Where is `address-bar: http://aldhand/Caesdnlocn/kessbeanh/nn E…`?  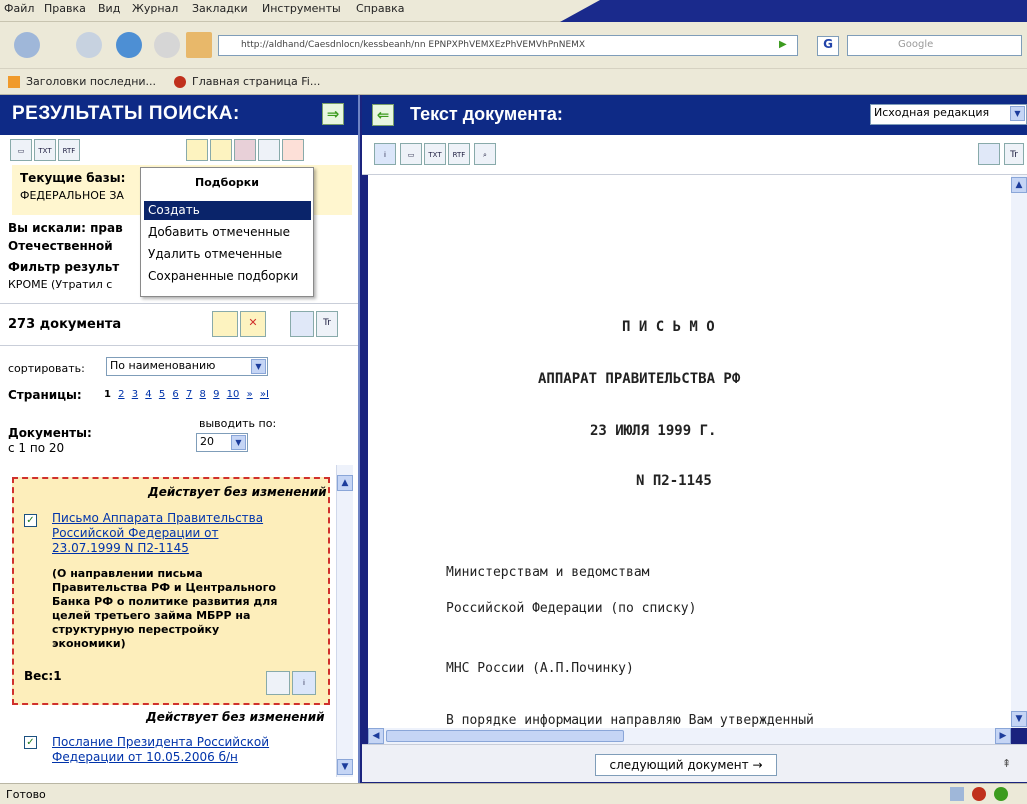 address-bar: http://aldhand/Caesdnlocn/kessbeanh/nn E… is located at coordinates (508, 45).